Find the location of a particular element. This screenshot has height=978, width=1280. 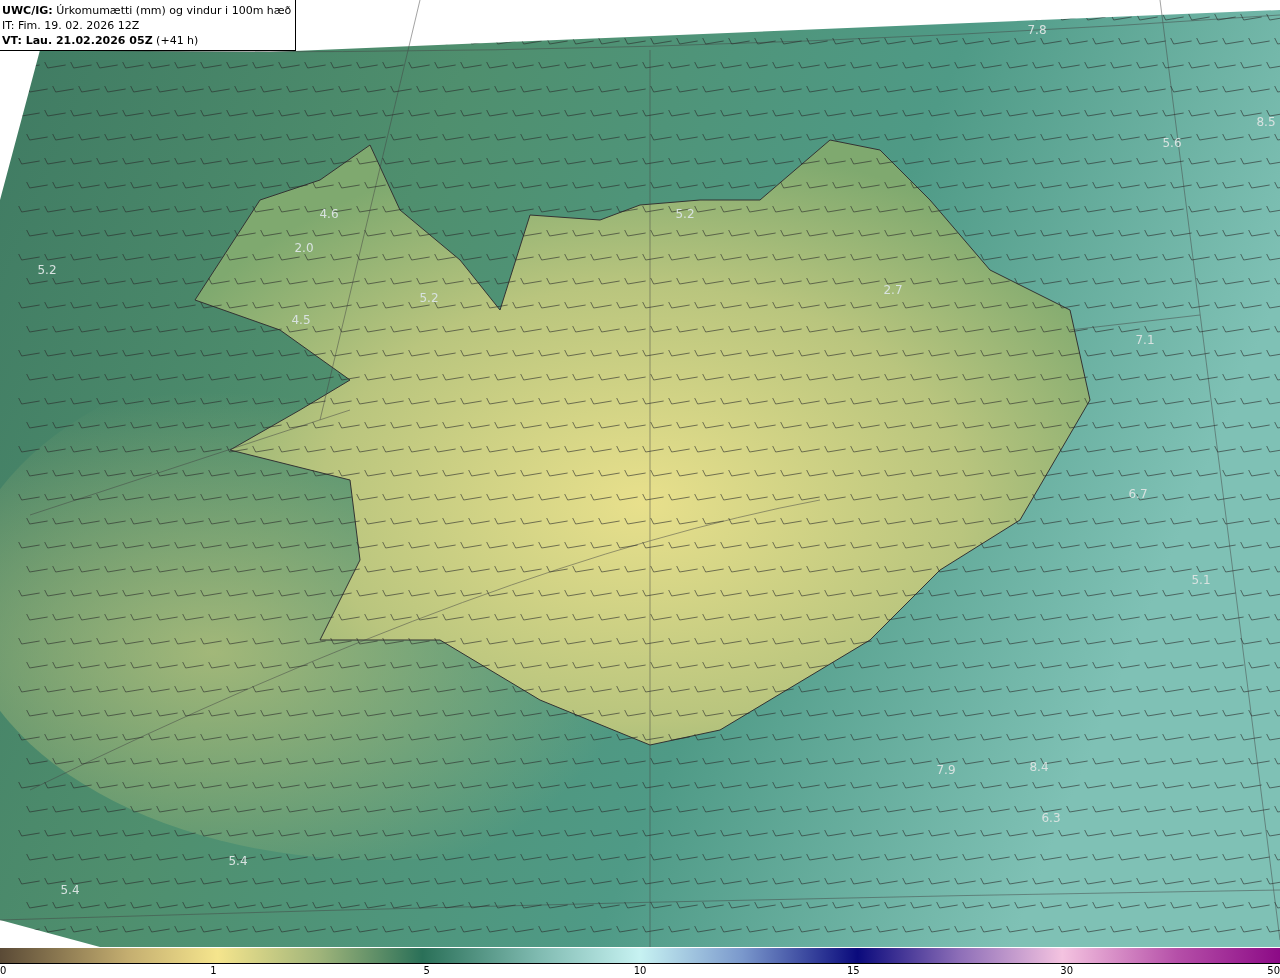

map-value-label: 7.8 is located at coordinates (1037, 30).